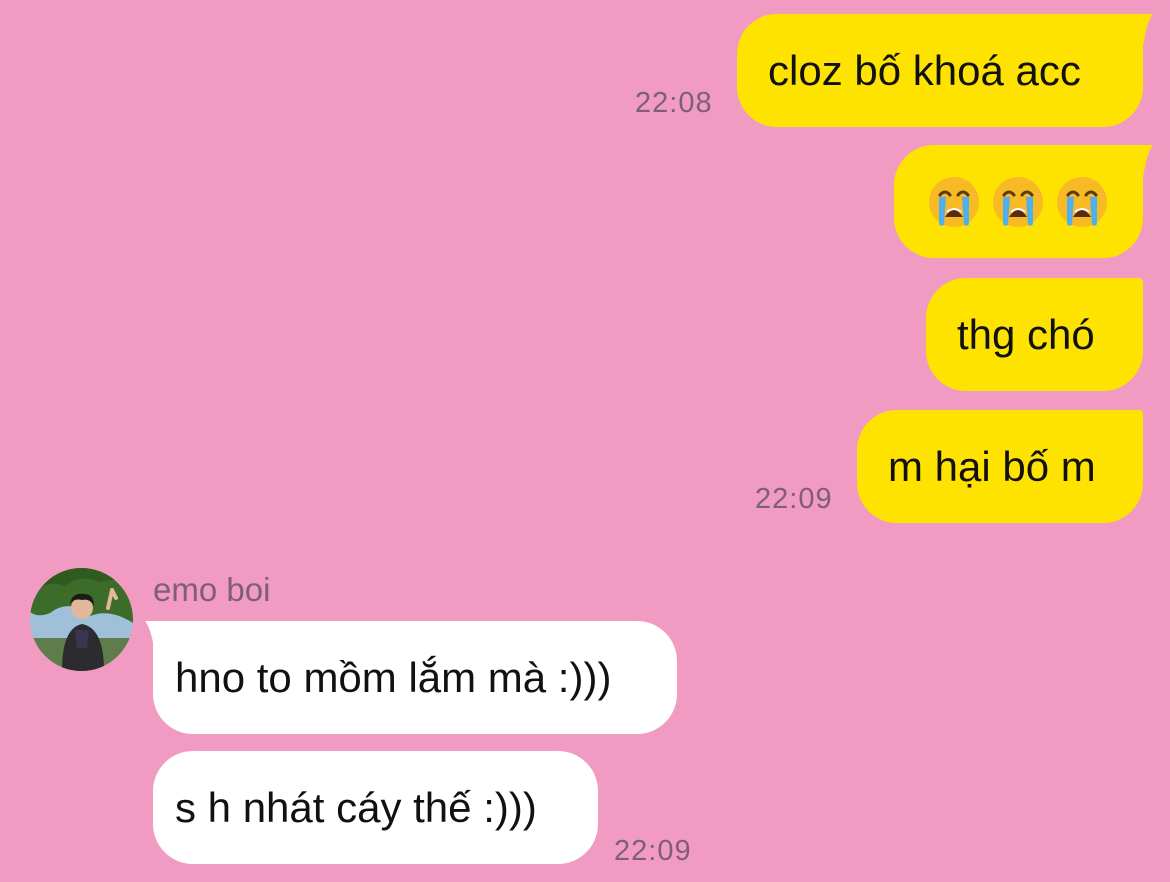 Image resolution: width=1170 pixels, height=882 pixels. Describe the element at coordinates (212, 589) in the screenshot. I see `sender-name: emo boi` at that location.